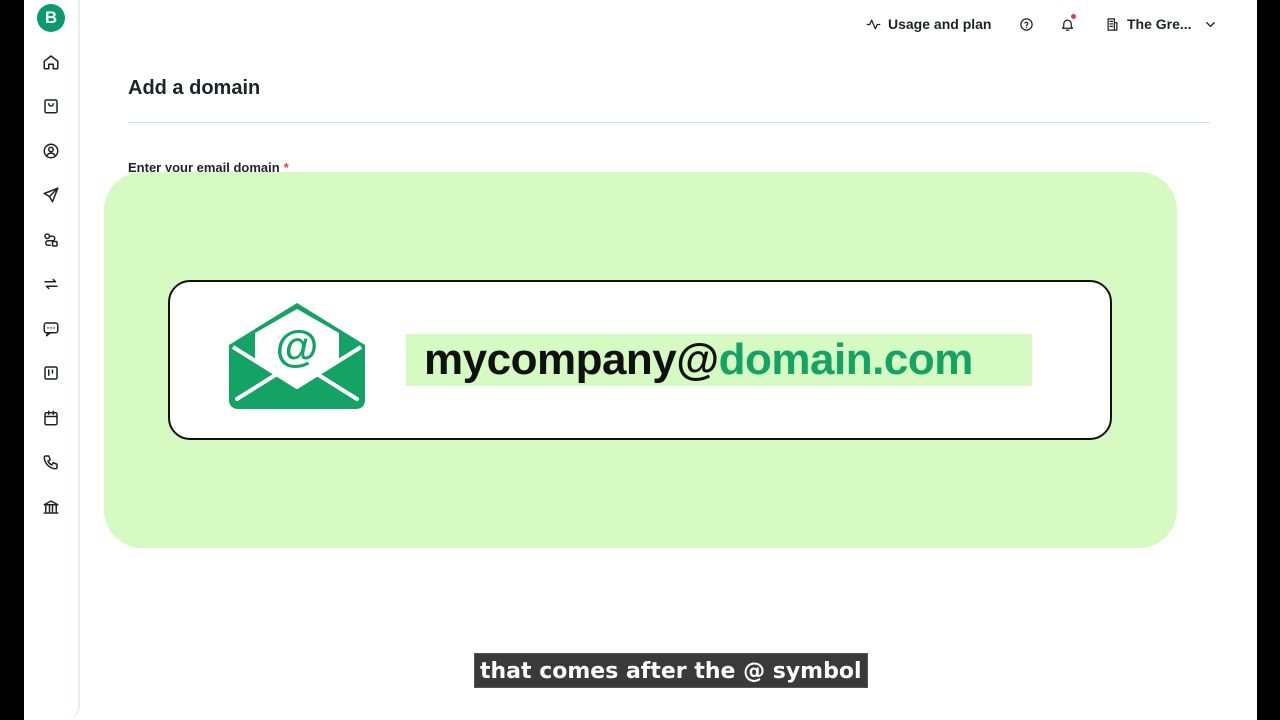 The image size is (1280, 720). I want to click on title-divider, so click(669, 122).